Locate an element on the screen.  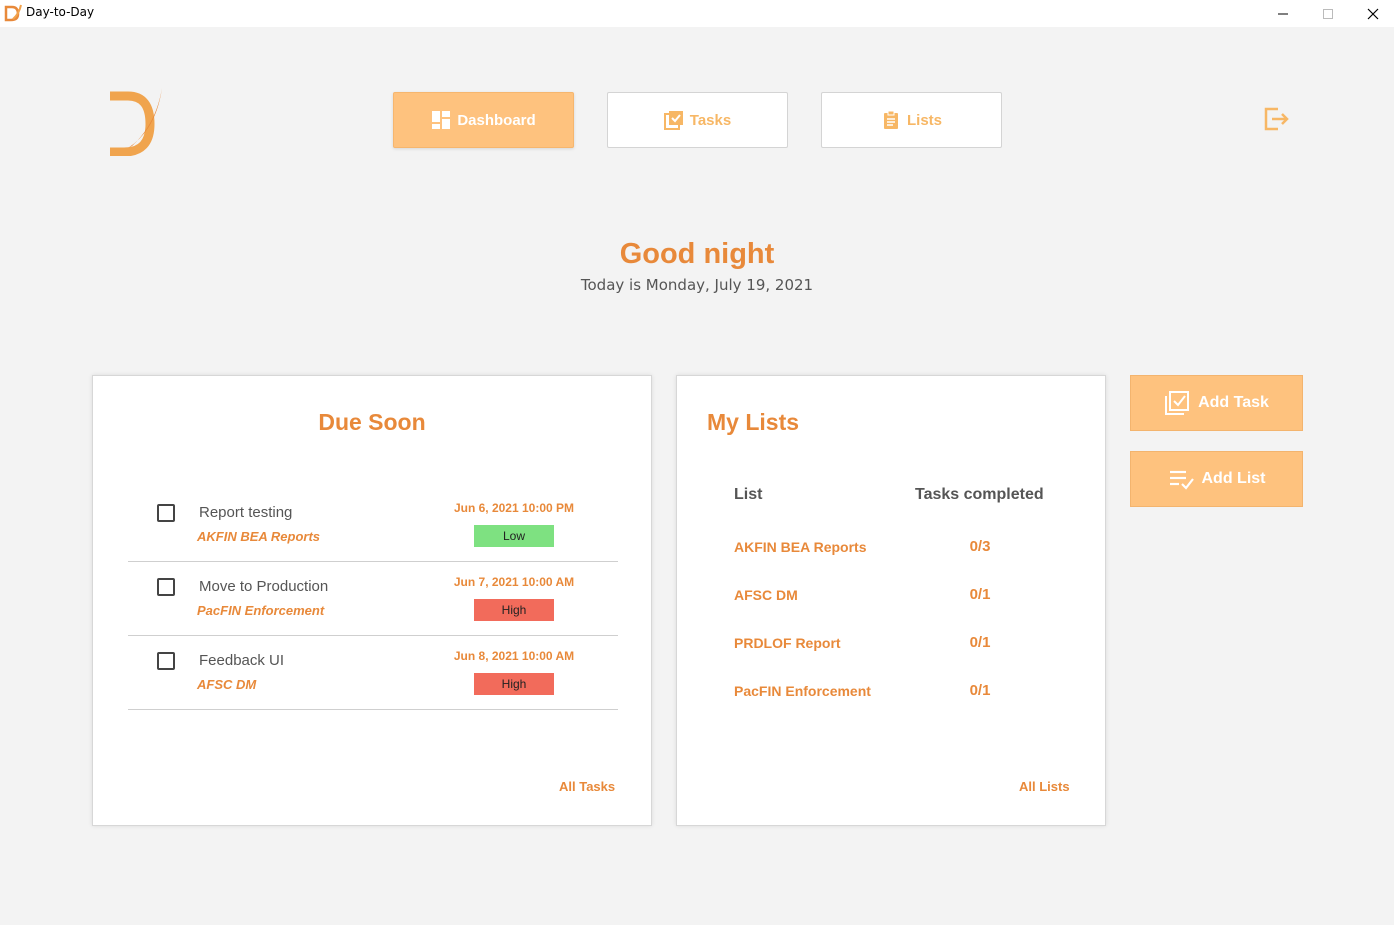
list-item-name: PRDLOF Report is located at coordinates (787, 643).